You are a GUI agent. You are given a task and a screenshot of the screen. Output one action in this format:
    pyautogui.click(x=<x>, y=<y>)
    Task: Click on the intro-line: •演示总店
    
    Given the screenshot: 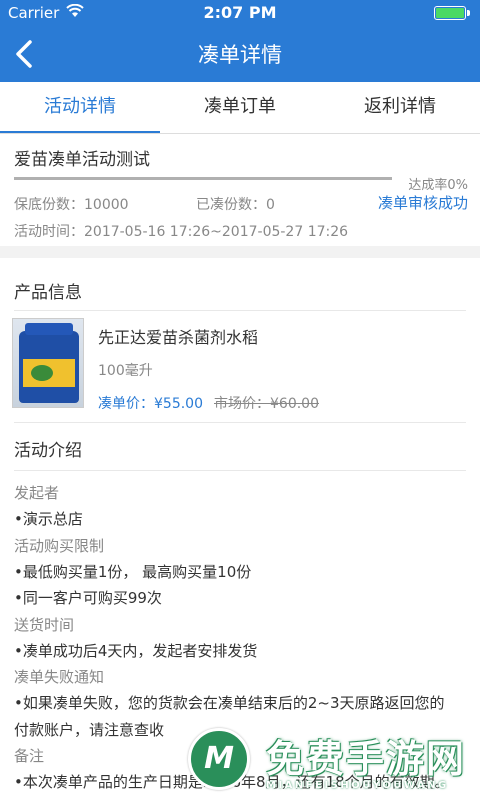 What is the action you would take?
    pyautogui.click(x=48, y=519)
    